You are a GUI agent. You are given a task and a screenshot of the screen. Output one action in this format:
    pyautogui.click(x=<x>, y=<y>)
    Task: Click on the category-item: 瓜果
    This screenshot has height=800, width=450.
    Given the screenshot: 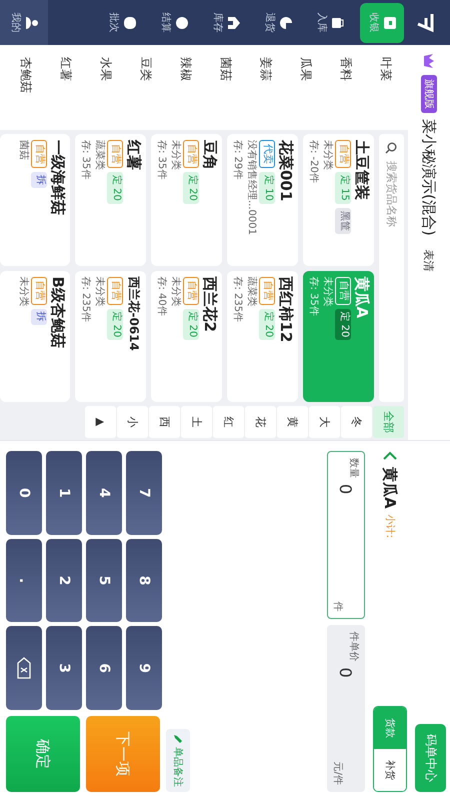 What is the action you would take?
    pyautogui.click(x=306, y=87)
    